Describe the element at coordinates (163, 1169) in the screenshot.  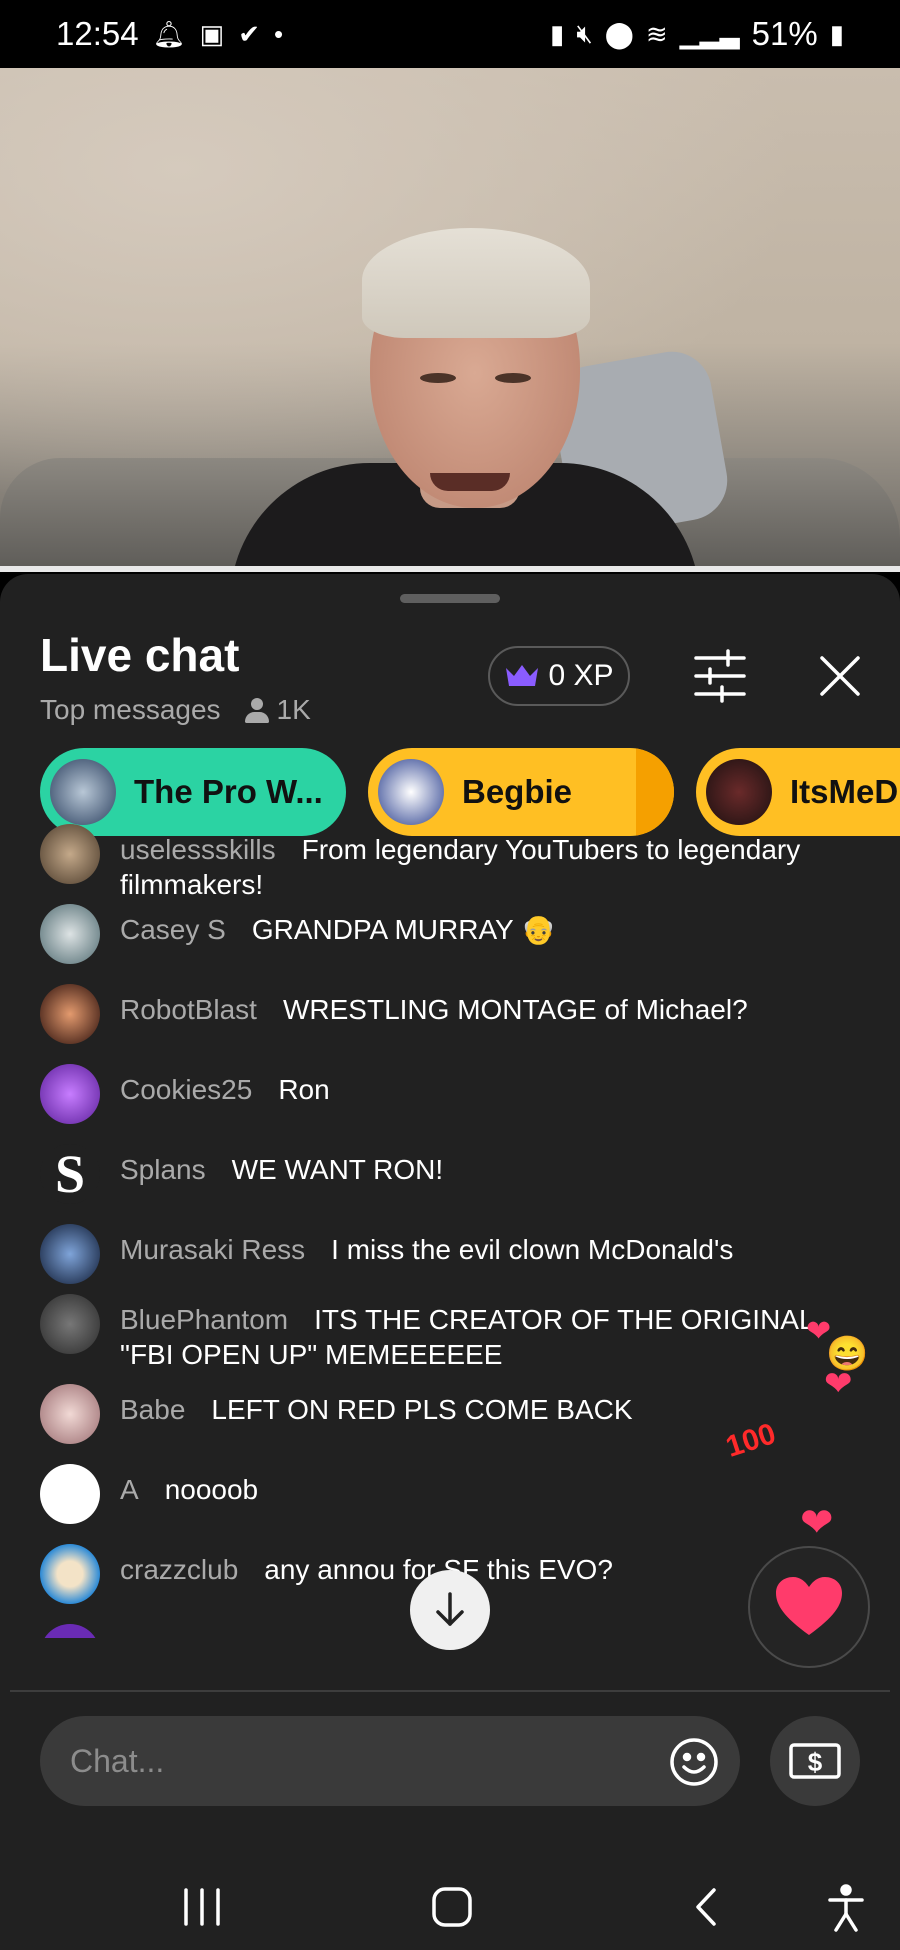
I see `message-author: Splans` at that location.